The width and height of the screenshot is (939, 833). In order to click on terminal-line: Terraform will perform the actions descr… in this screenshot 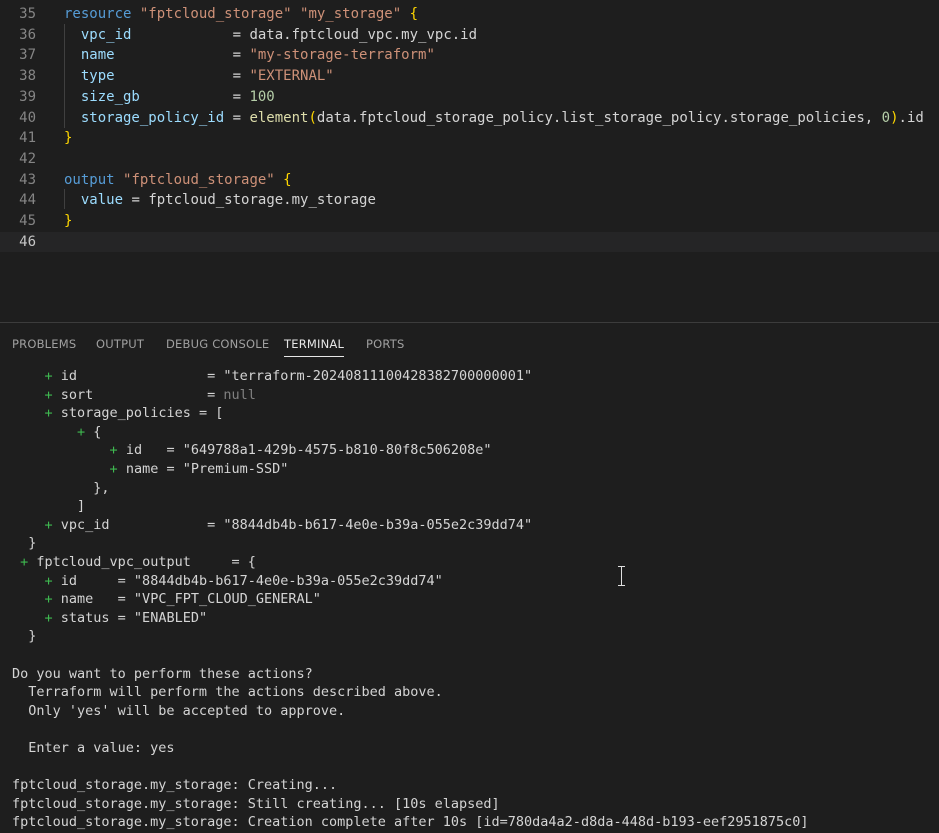, I will do `click(472, 692)`.